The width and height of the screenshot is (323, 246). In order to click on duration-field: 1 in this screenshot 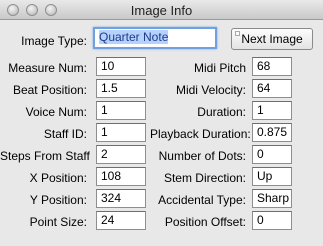, I will do `click(272, 110)`.